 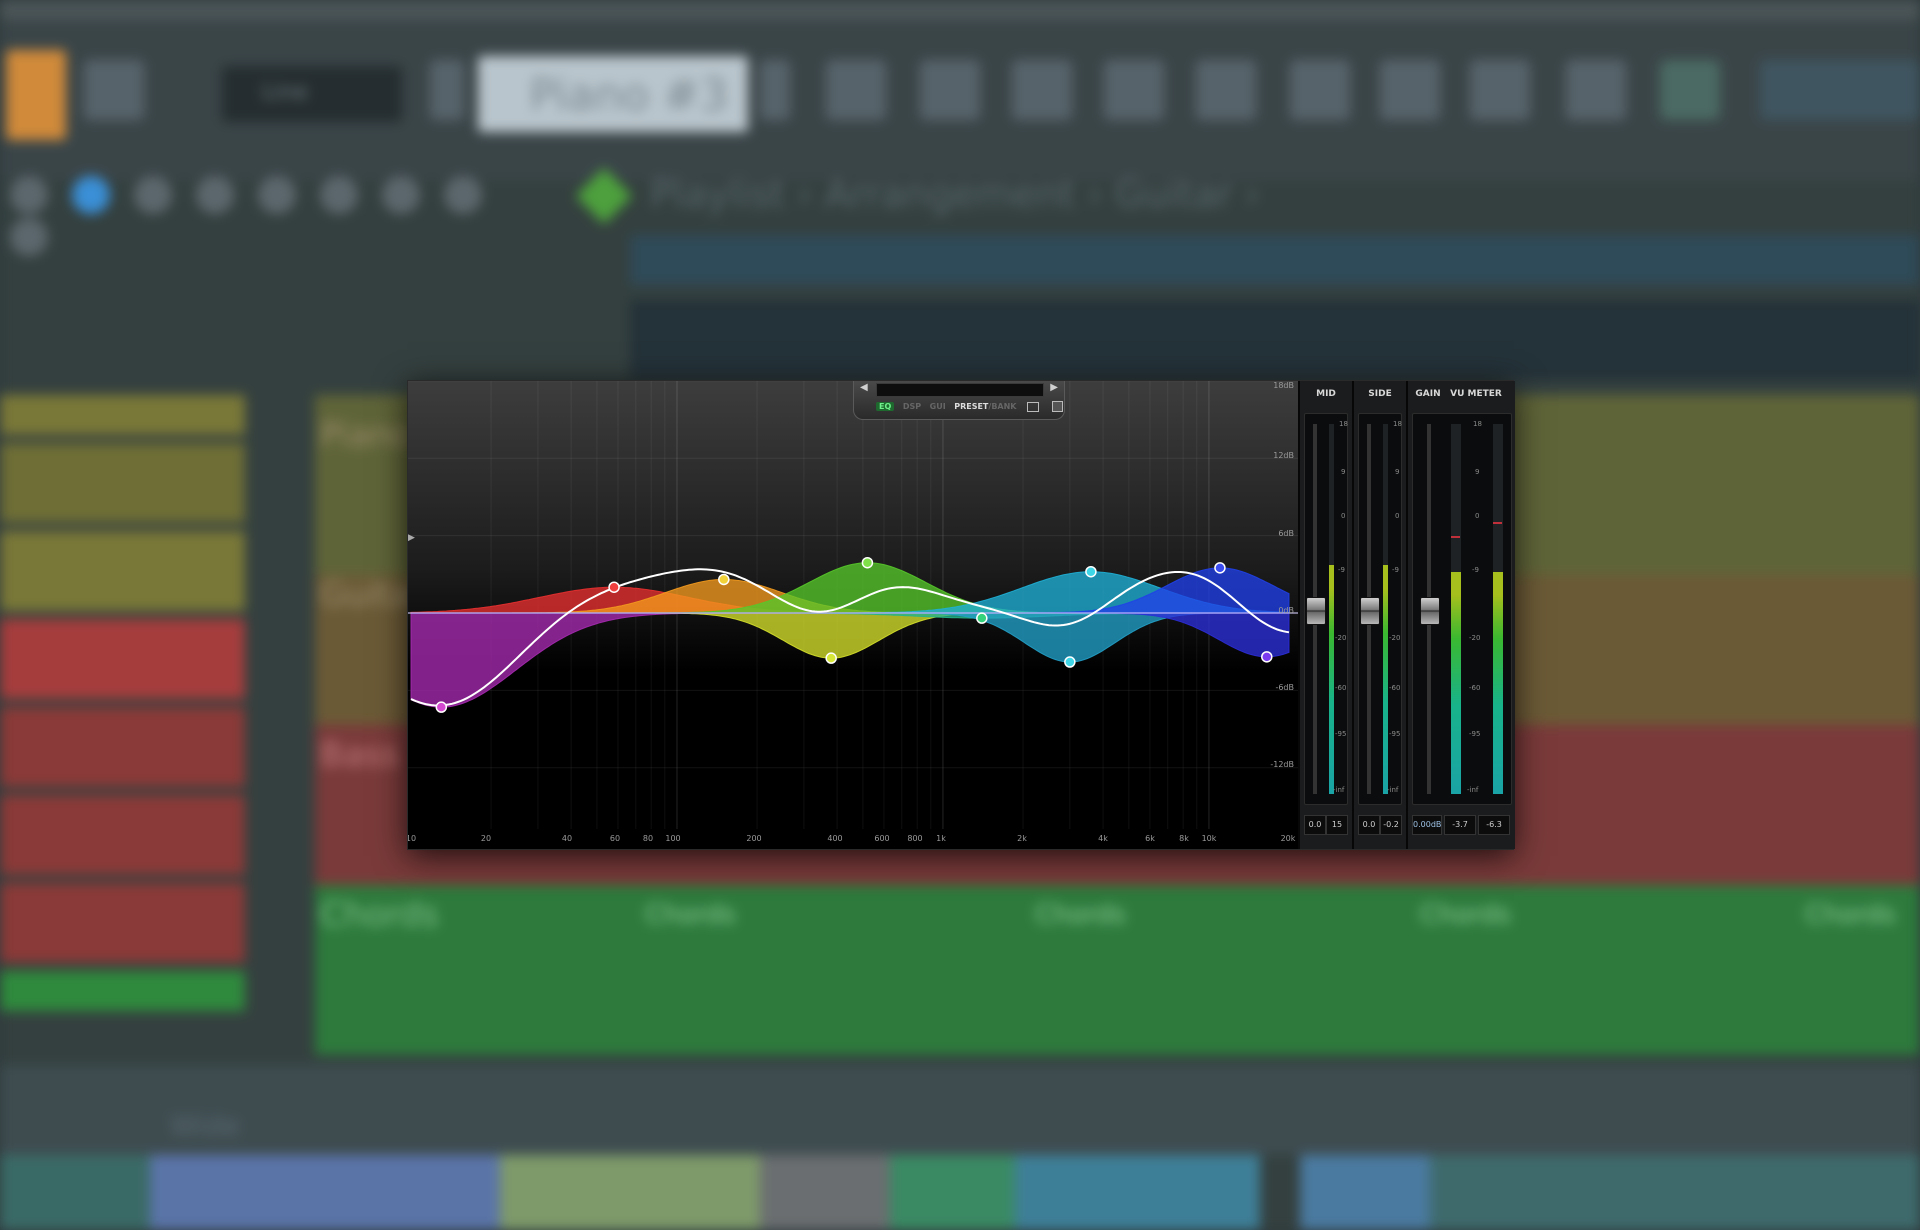 I want to click on tab-bank-label: BANK, so click(x=1004, y=406).